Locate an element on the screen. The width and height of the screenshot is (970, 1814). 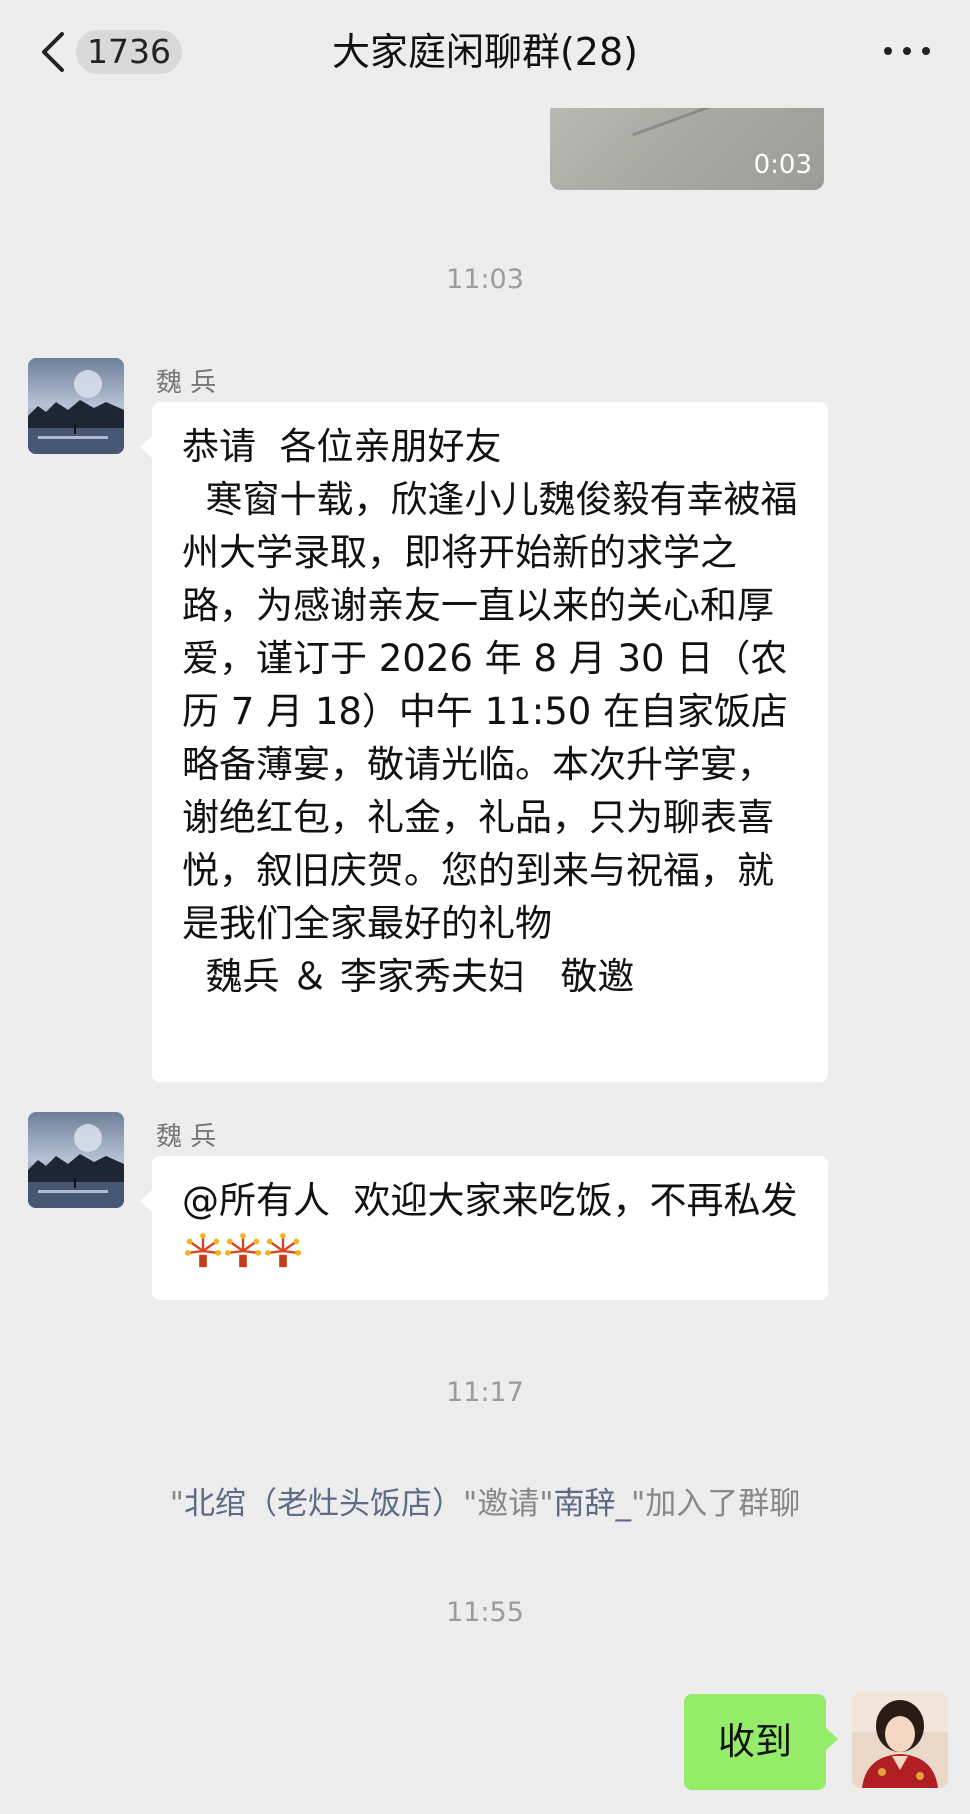
video-message: 0:03 is located at coordinates (687, 149).